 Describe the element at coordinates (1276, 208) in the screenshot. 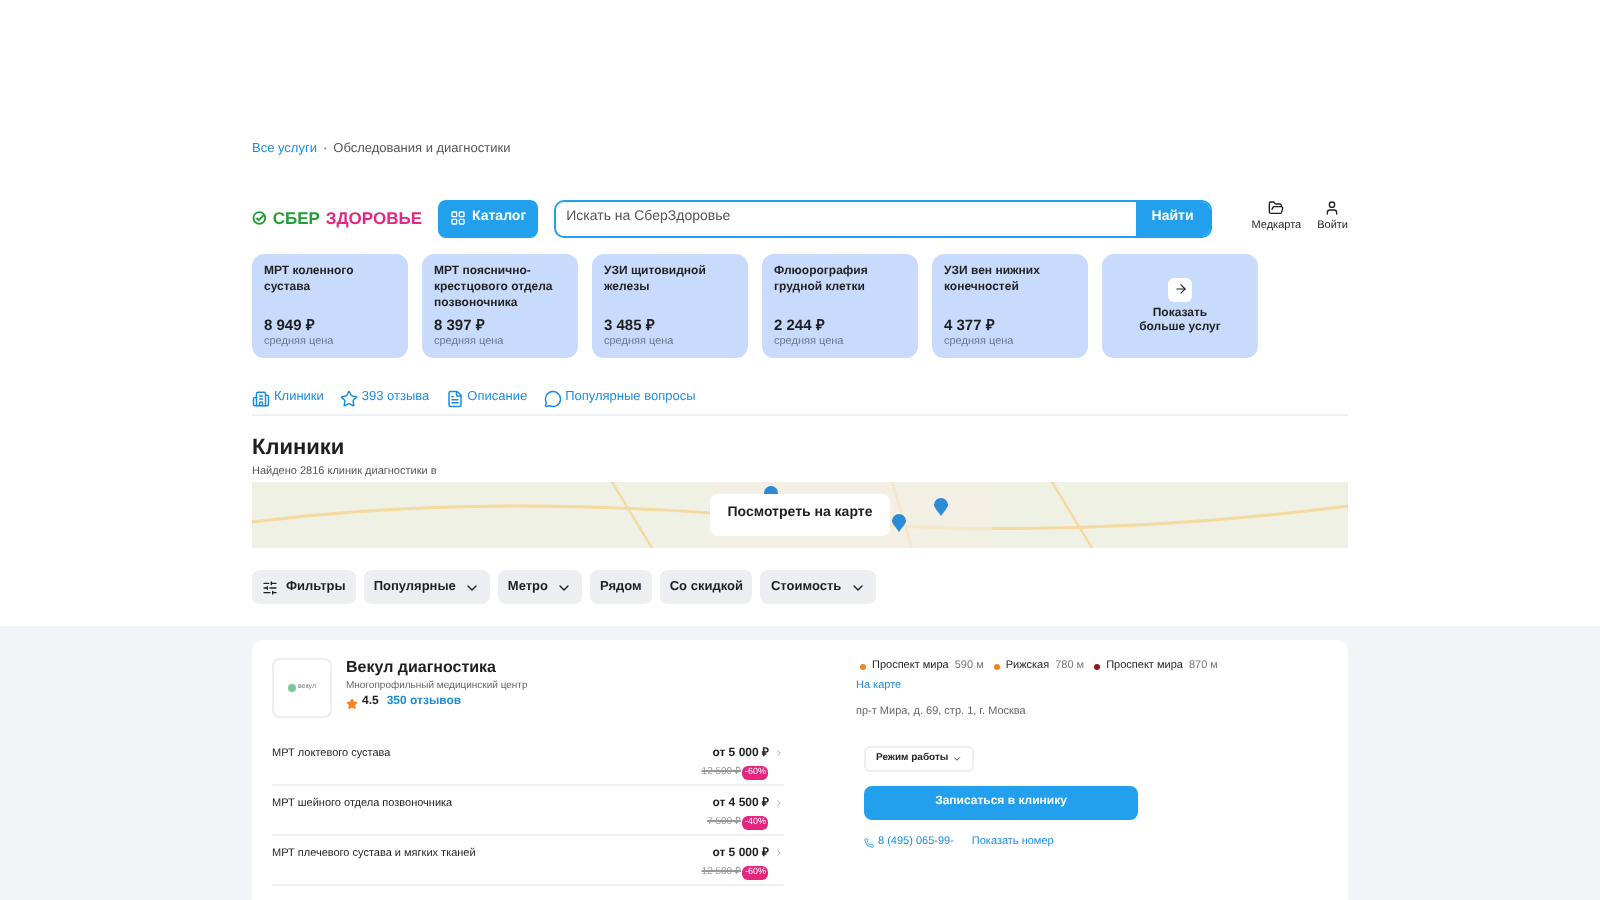

I see `folder-icon` at that location.